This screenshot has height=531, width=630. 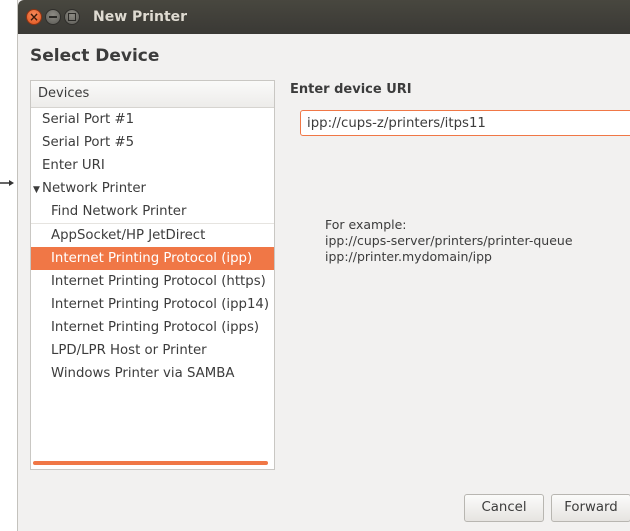 What do you see at coordinates (590, 508) in the screenshot?
I see `forward-button: Forward` at bounding box center [590, 508].